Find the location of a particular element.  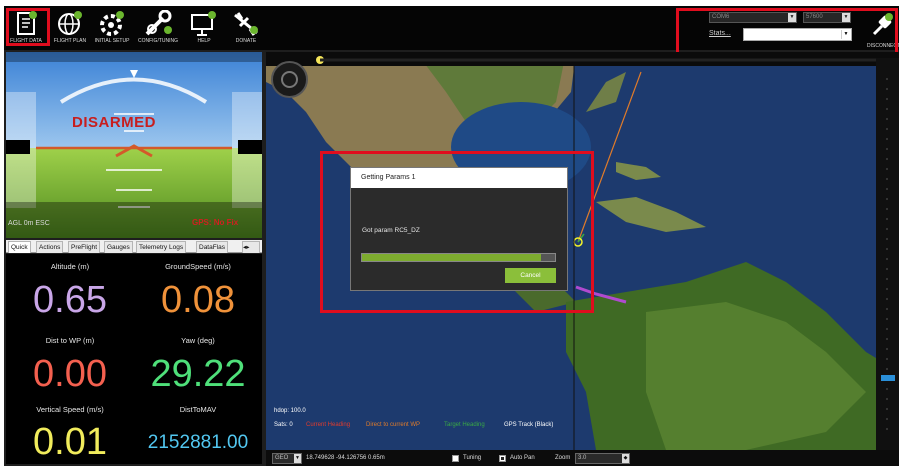

zoom-spinner: 3.0 ◆ is located at coordinates (602, 458).